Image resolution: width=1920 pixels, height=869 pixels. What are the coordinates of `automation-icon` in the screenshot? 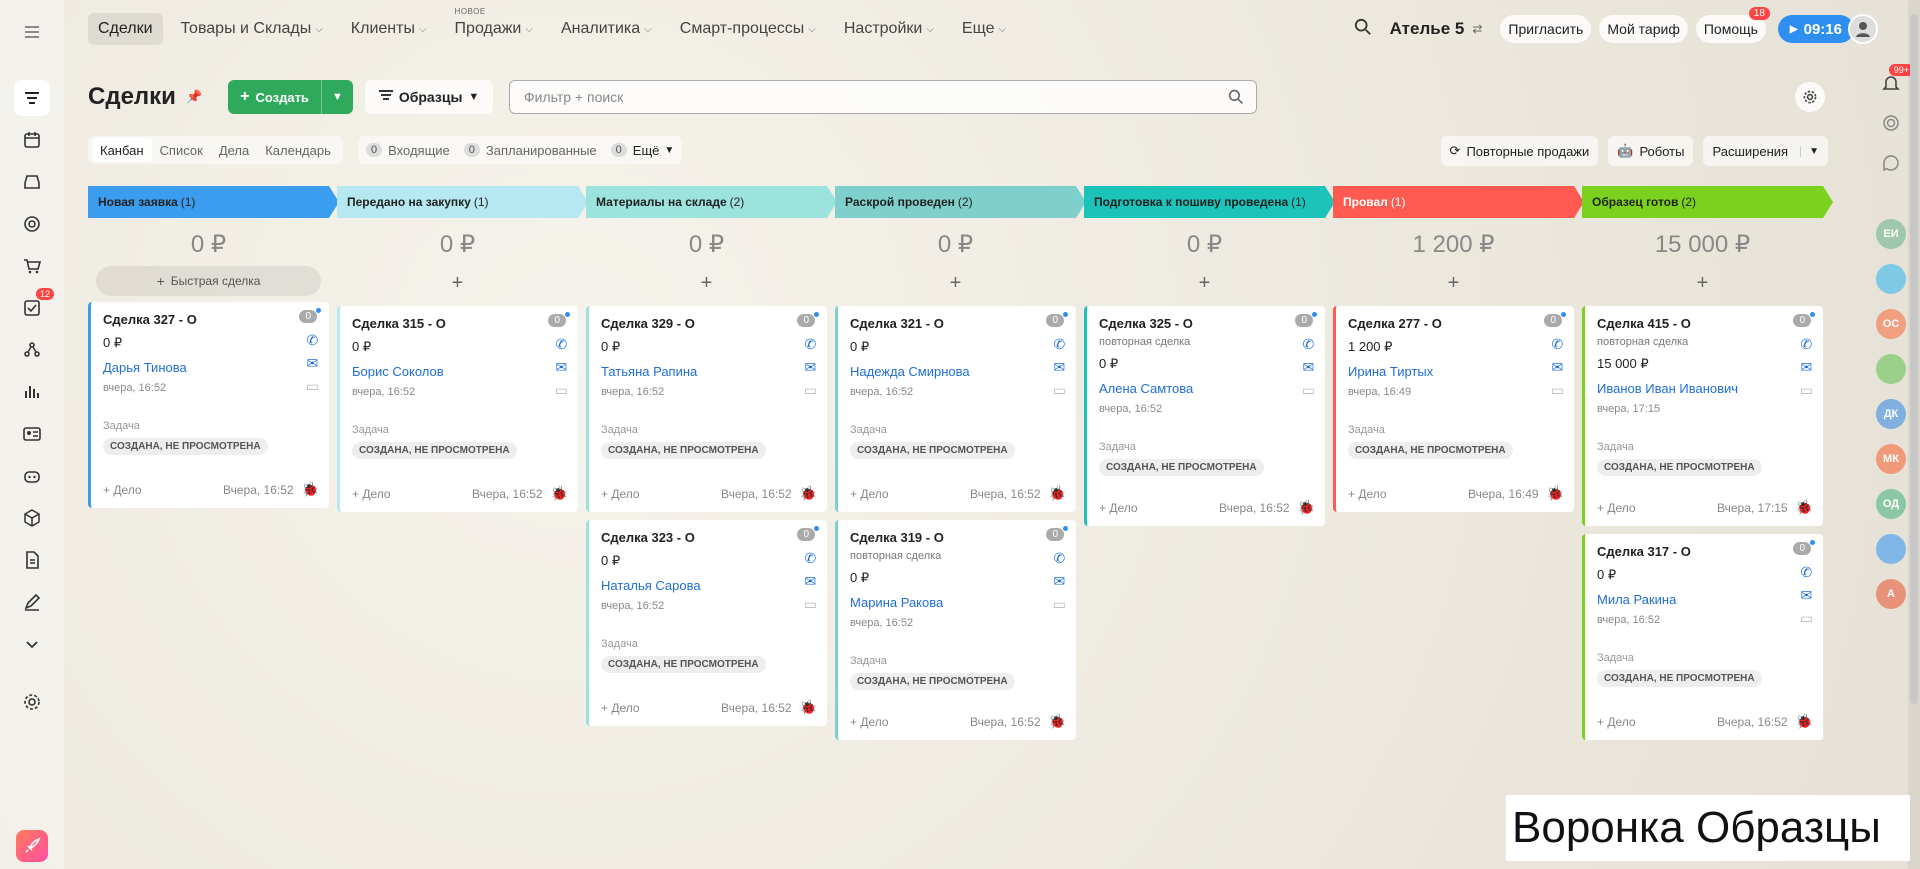 It's located at (32, 350).